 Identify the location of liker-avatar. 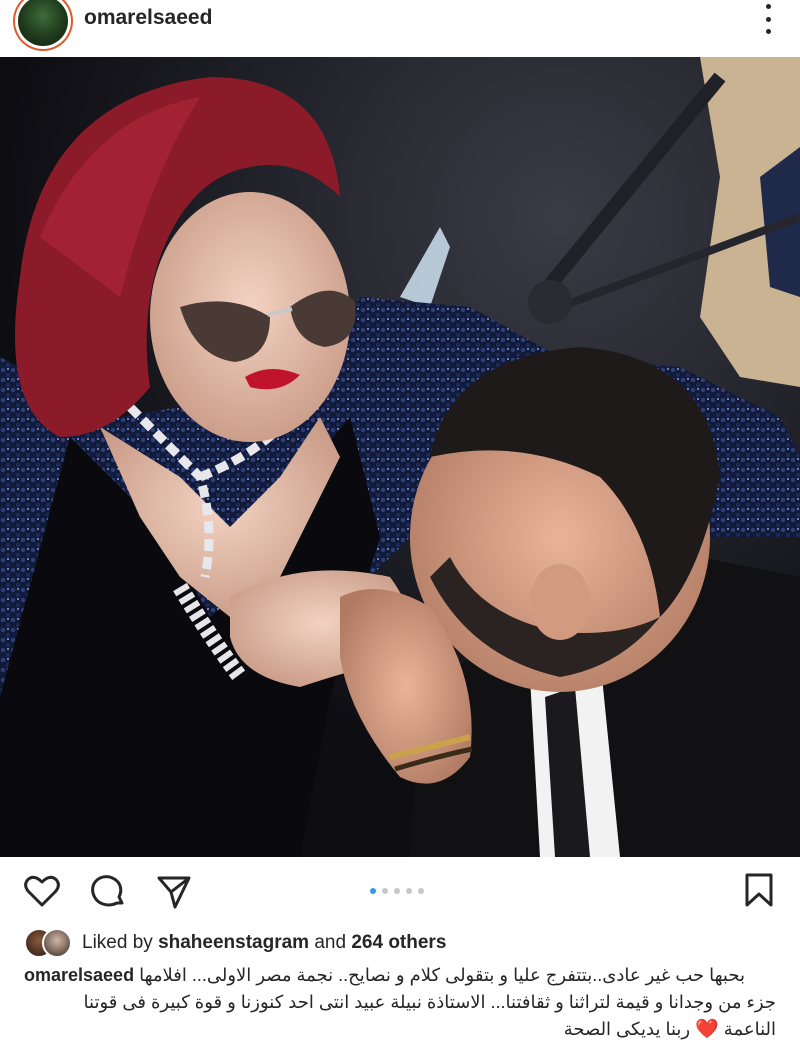
(57, 943).